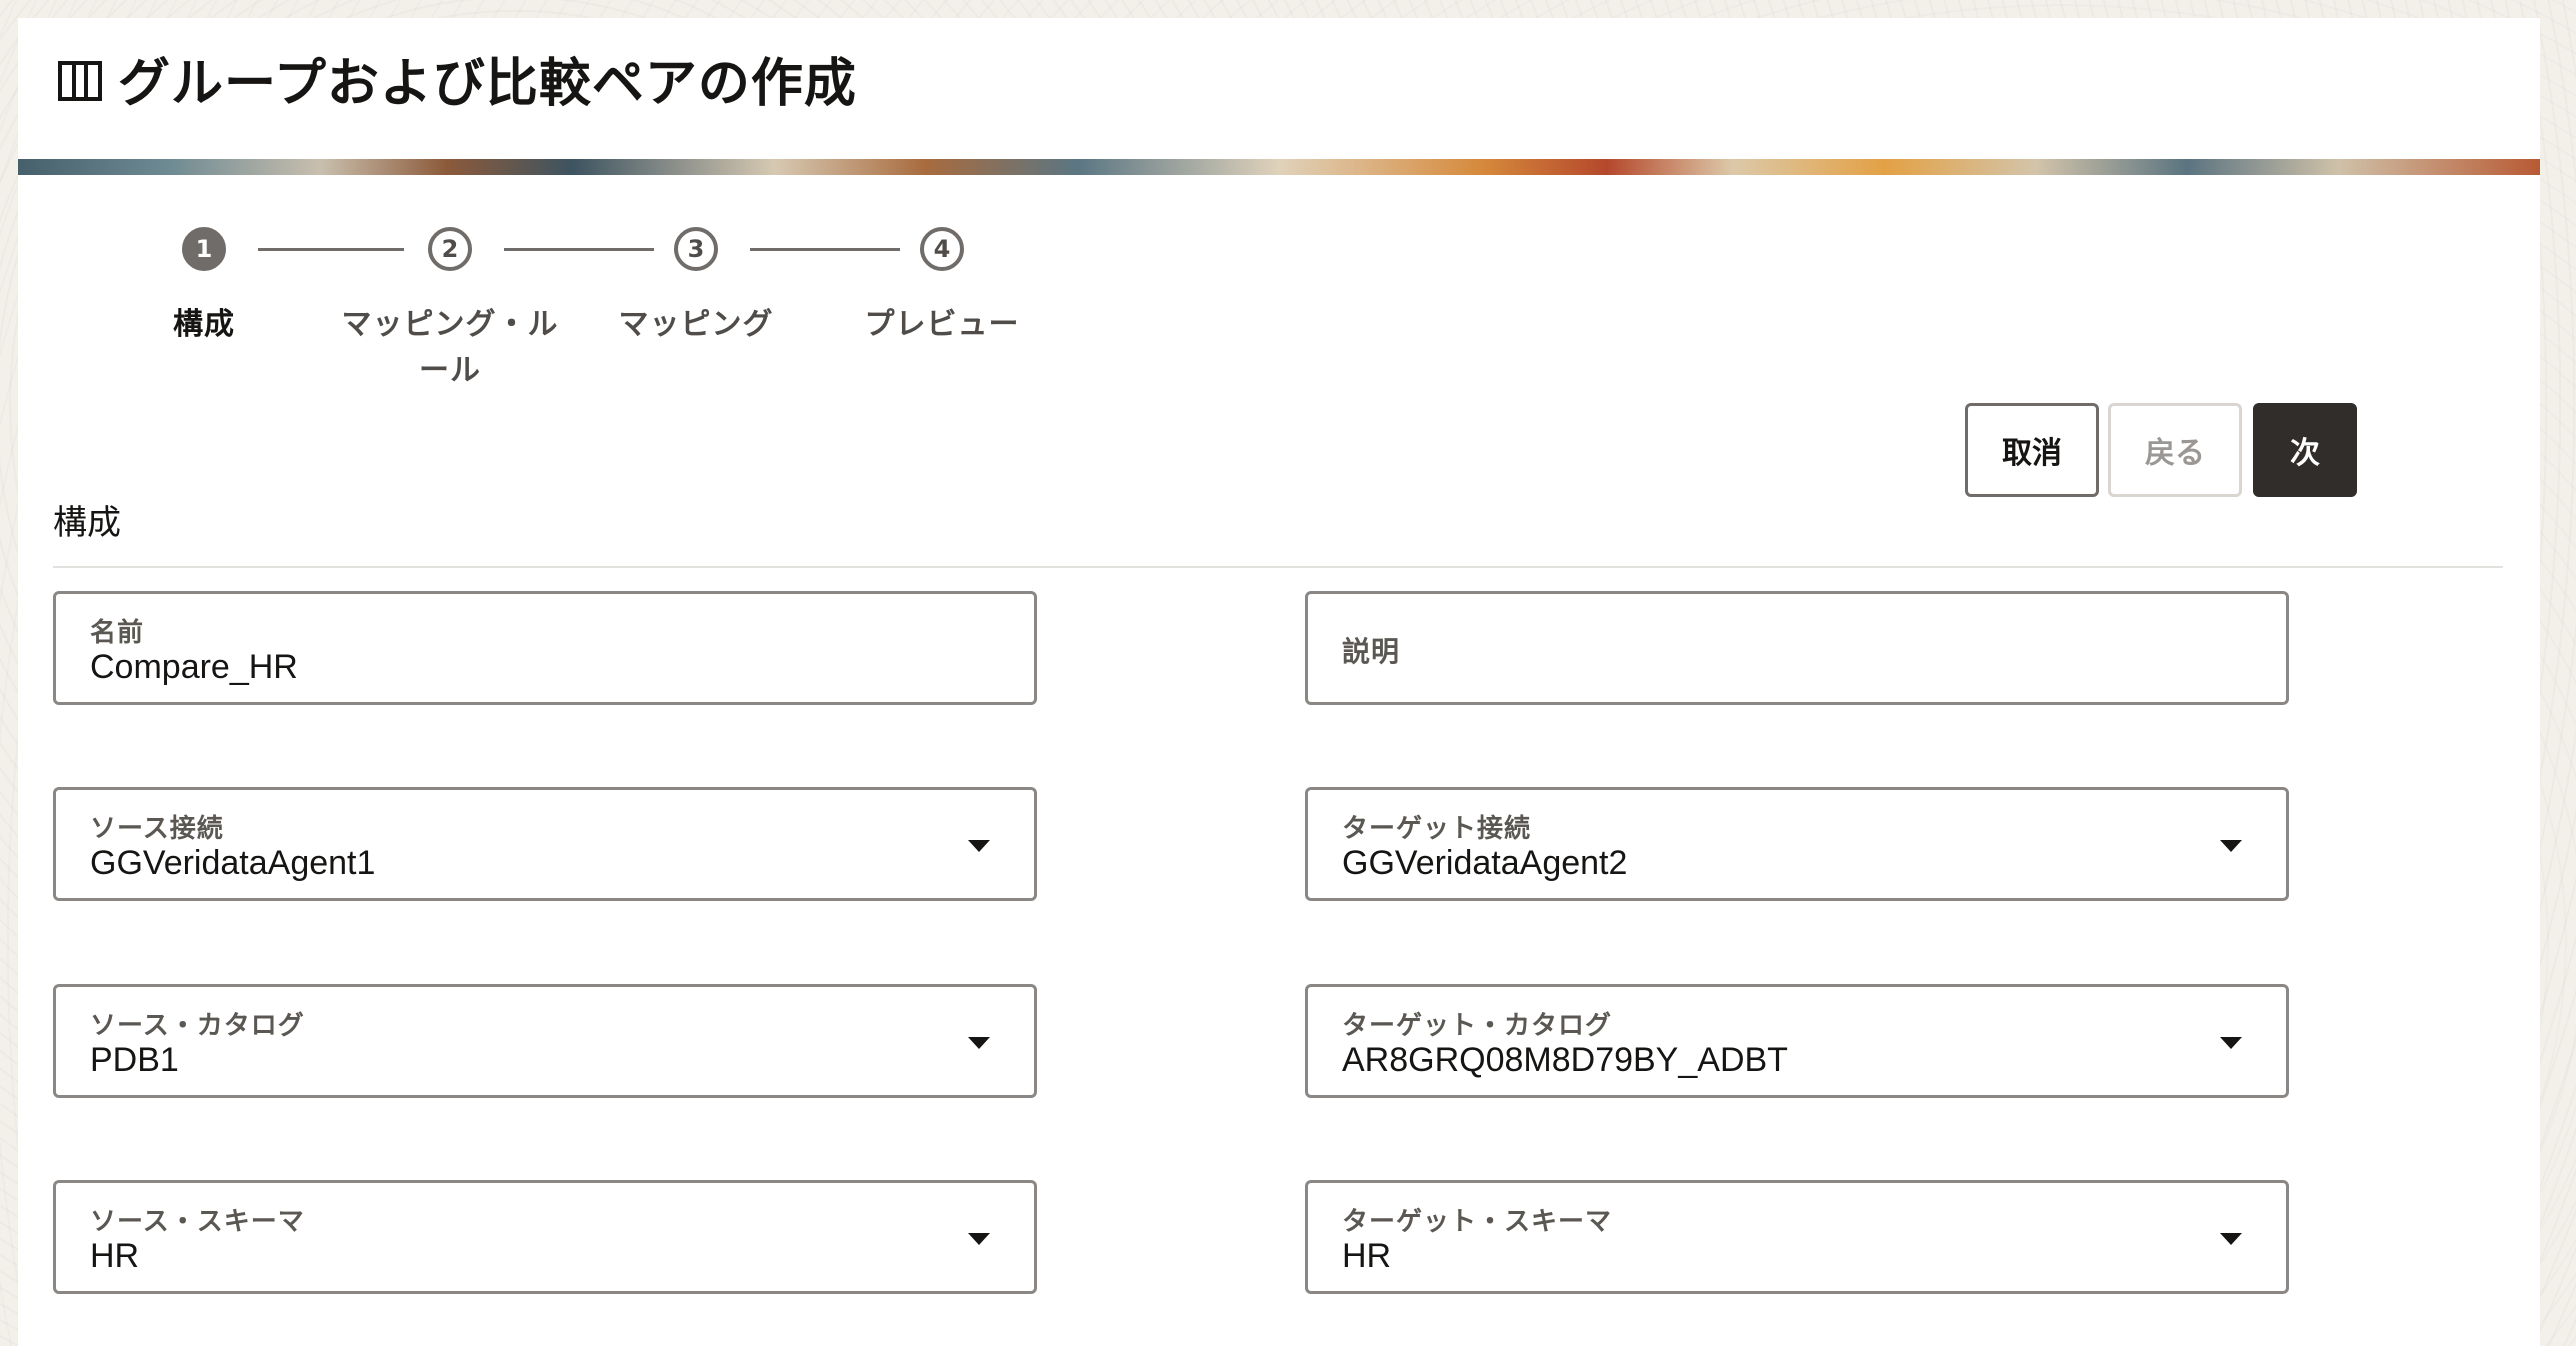 The height and width of the screenshot is (1346, 2576). I want to click on step-3-indicator: 3, so click(696, 249).